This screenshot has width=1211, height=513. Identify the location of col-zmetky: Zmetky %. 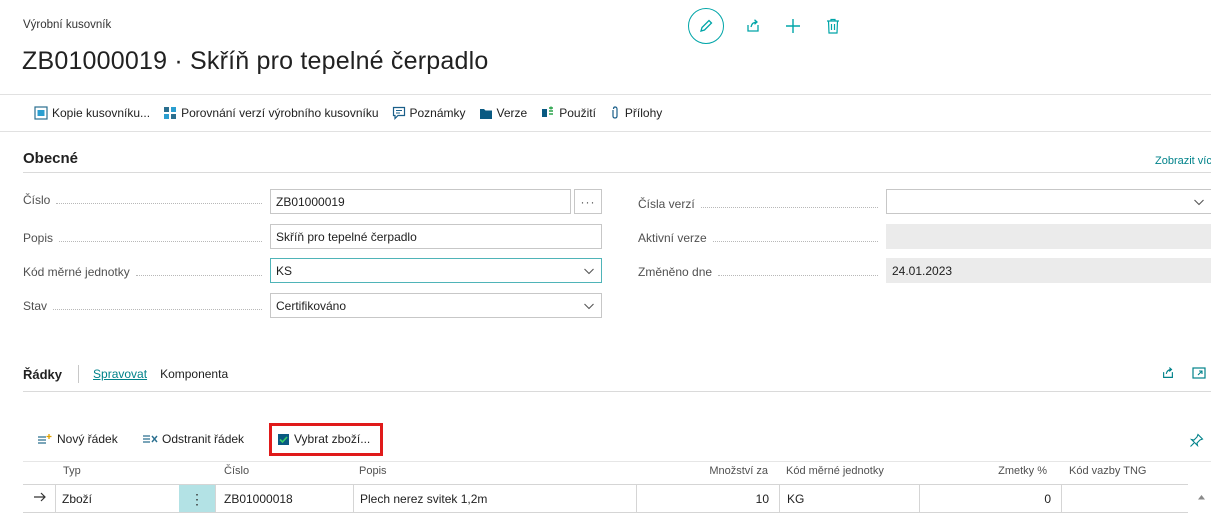
(1007, 471).